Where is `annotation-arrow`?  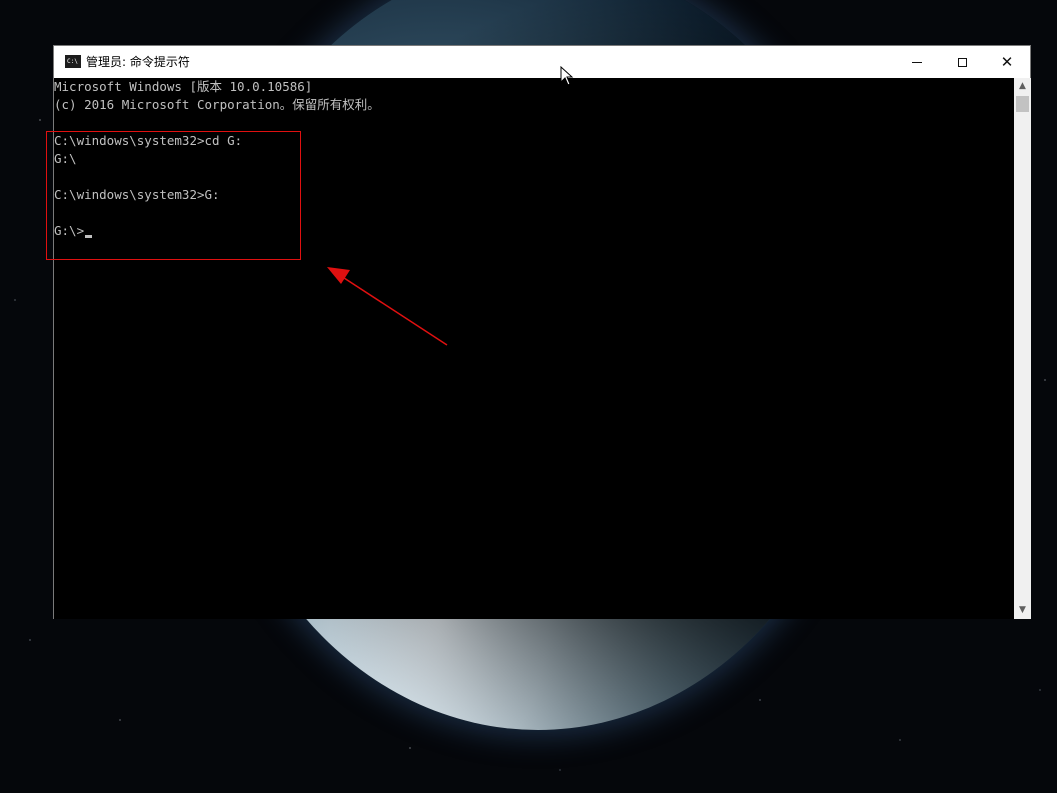 annotation-arrow is located at coordinates (387, 306).